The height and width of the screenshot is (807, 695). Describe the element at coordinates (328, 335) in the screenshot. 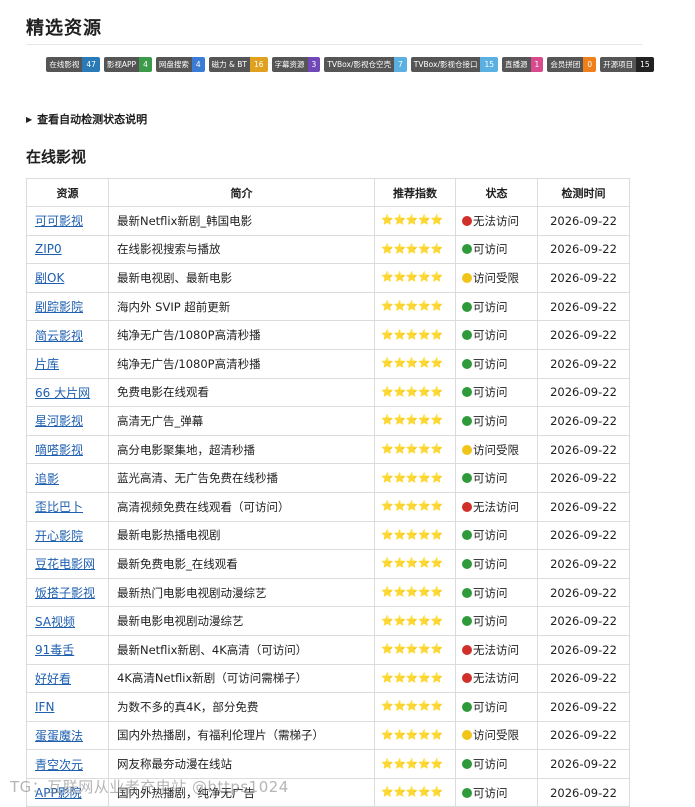

I see `table-row: 简云影视 纯净无广告/1080P高清秒播 ⭐⭐⭐⭐⭐ 可访问 2026-09-22` at that location.